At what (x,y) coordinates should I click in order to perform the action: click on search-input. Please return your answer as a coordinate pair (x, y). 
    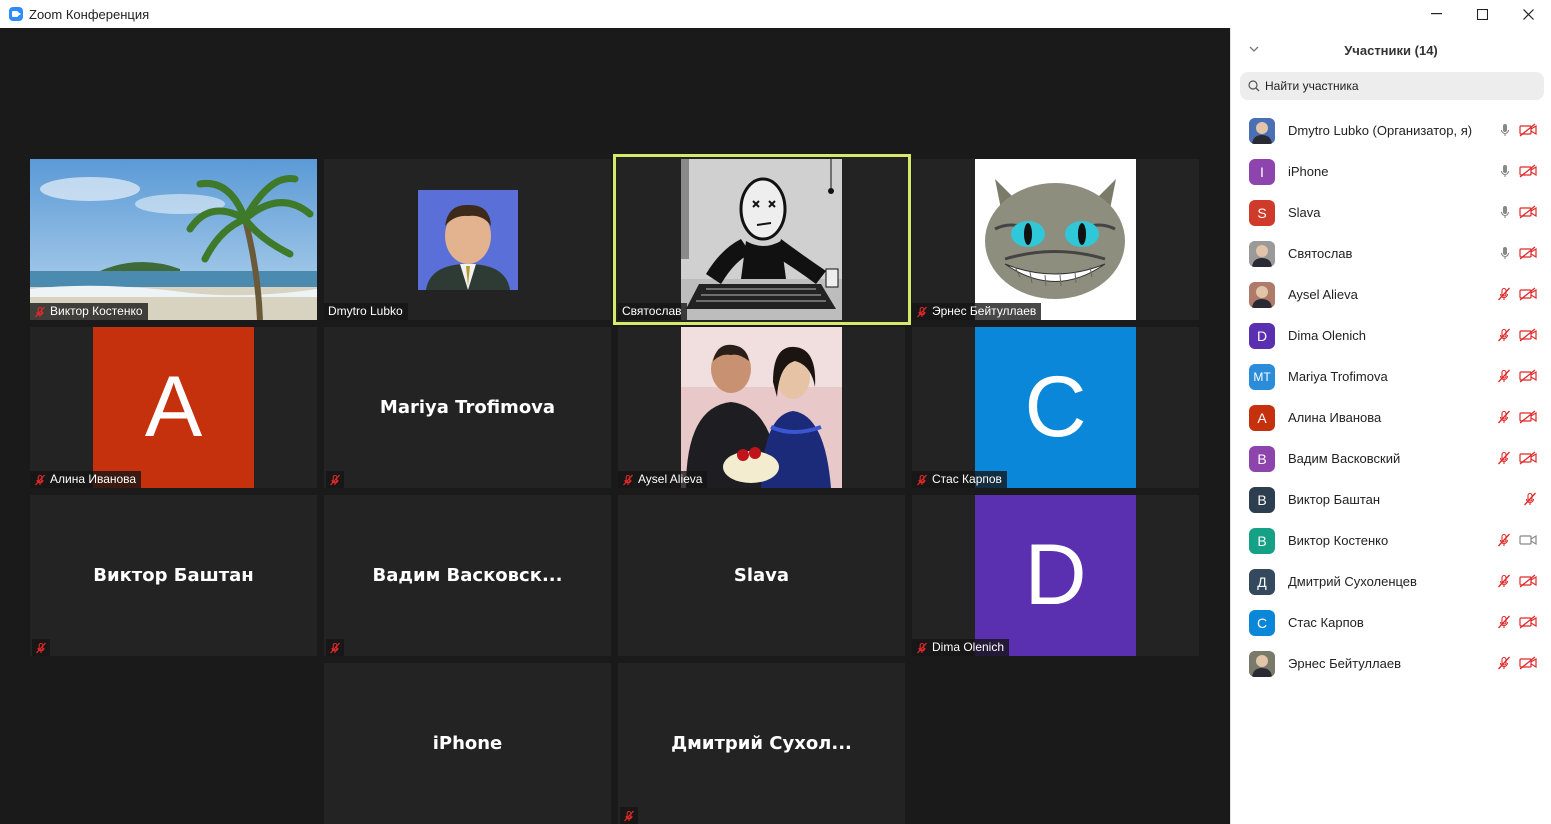
    Looking at the image, I should click on (1395, 86).